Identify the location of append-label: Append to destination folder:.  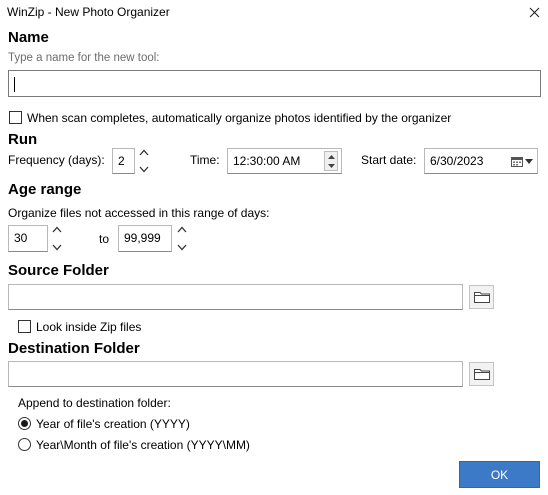
(94, 403).